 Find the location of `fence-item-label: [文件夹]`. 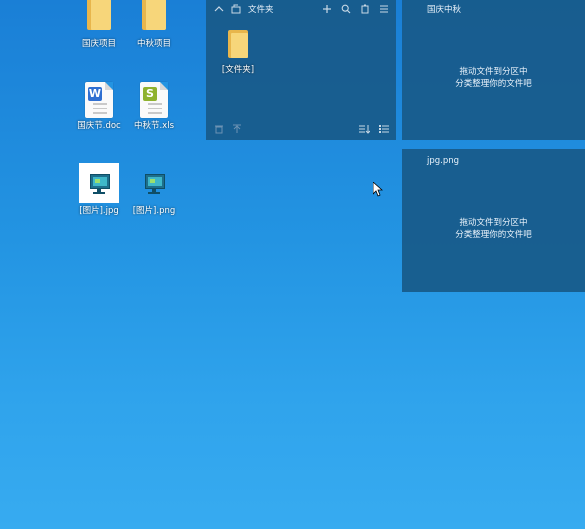

fence-item-label: [文件夹] is located at coordinates (238, 70).